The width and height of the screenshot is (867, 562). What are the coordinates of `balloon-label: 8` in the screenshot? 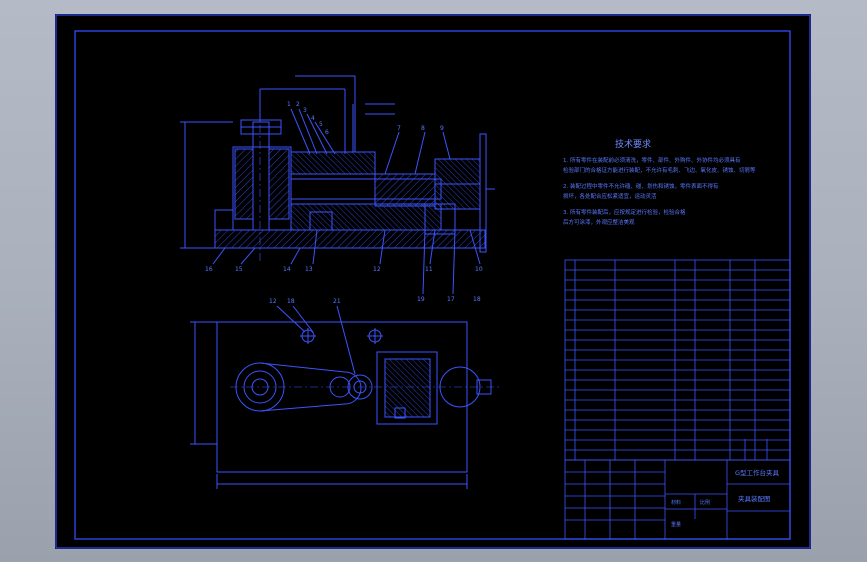 It's located at (423, 128).